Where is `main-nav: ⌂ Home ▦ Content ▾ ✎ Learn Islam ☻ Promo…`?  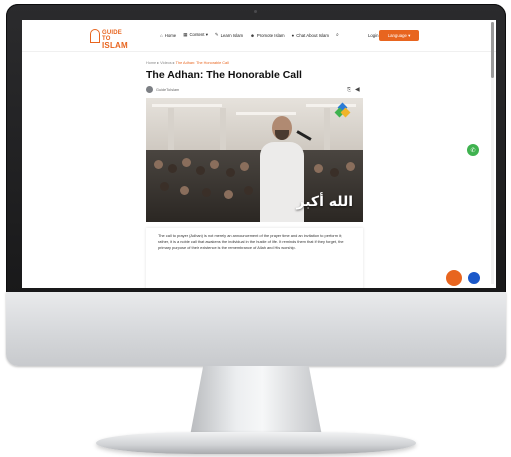 main-nav: ⌂ Home ▦ Content ▾ ✎ Learn Islam ☻ Promo… is located at coordinates (249, 35).